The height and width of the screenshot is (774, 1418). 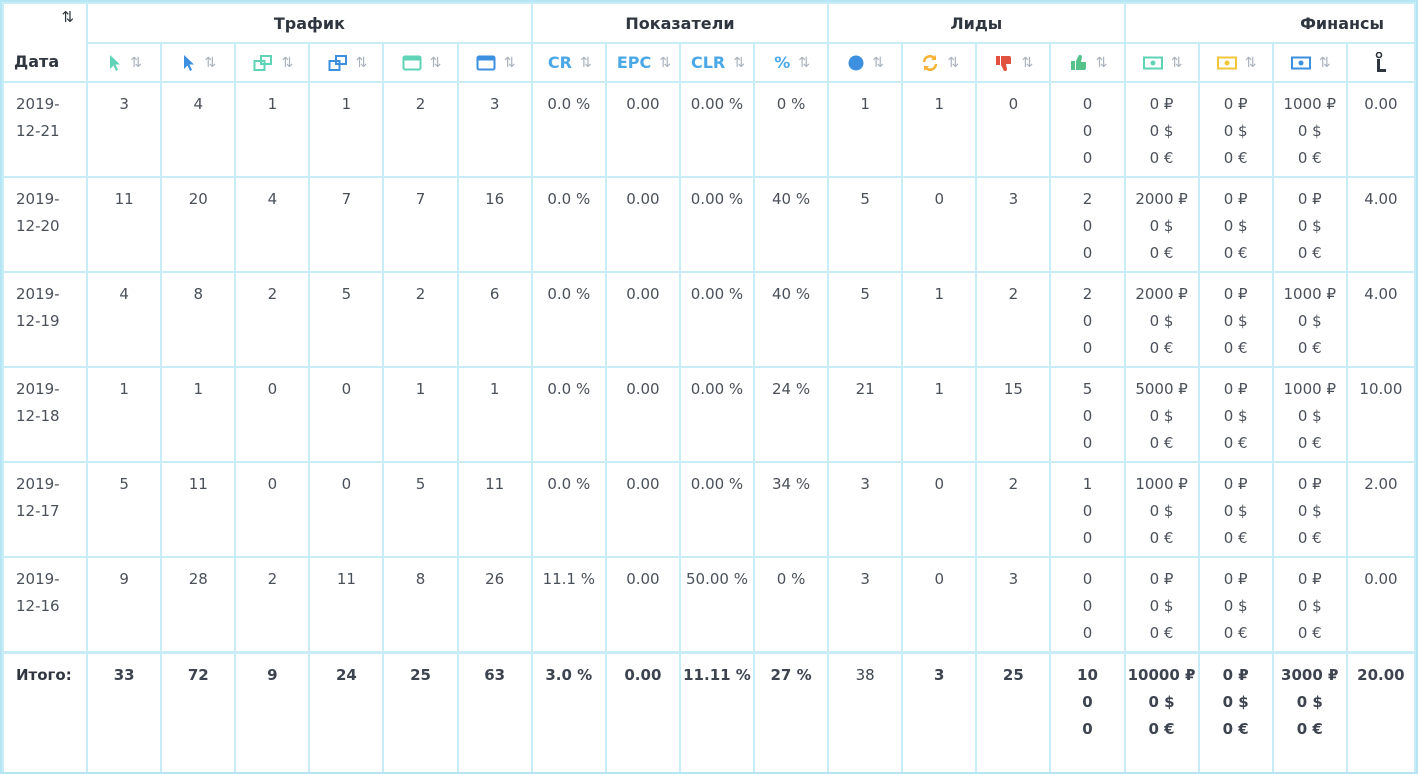 What do you see at coordinates (420, 414) in the screenshot?
I see `window-cell: 1` at bounding box center [420, 414].